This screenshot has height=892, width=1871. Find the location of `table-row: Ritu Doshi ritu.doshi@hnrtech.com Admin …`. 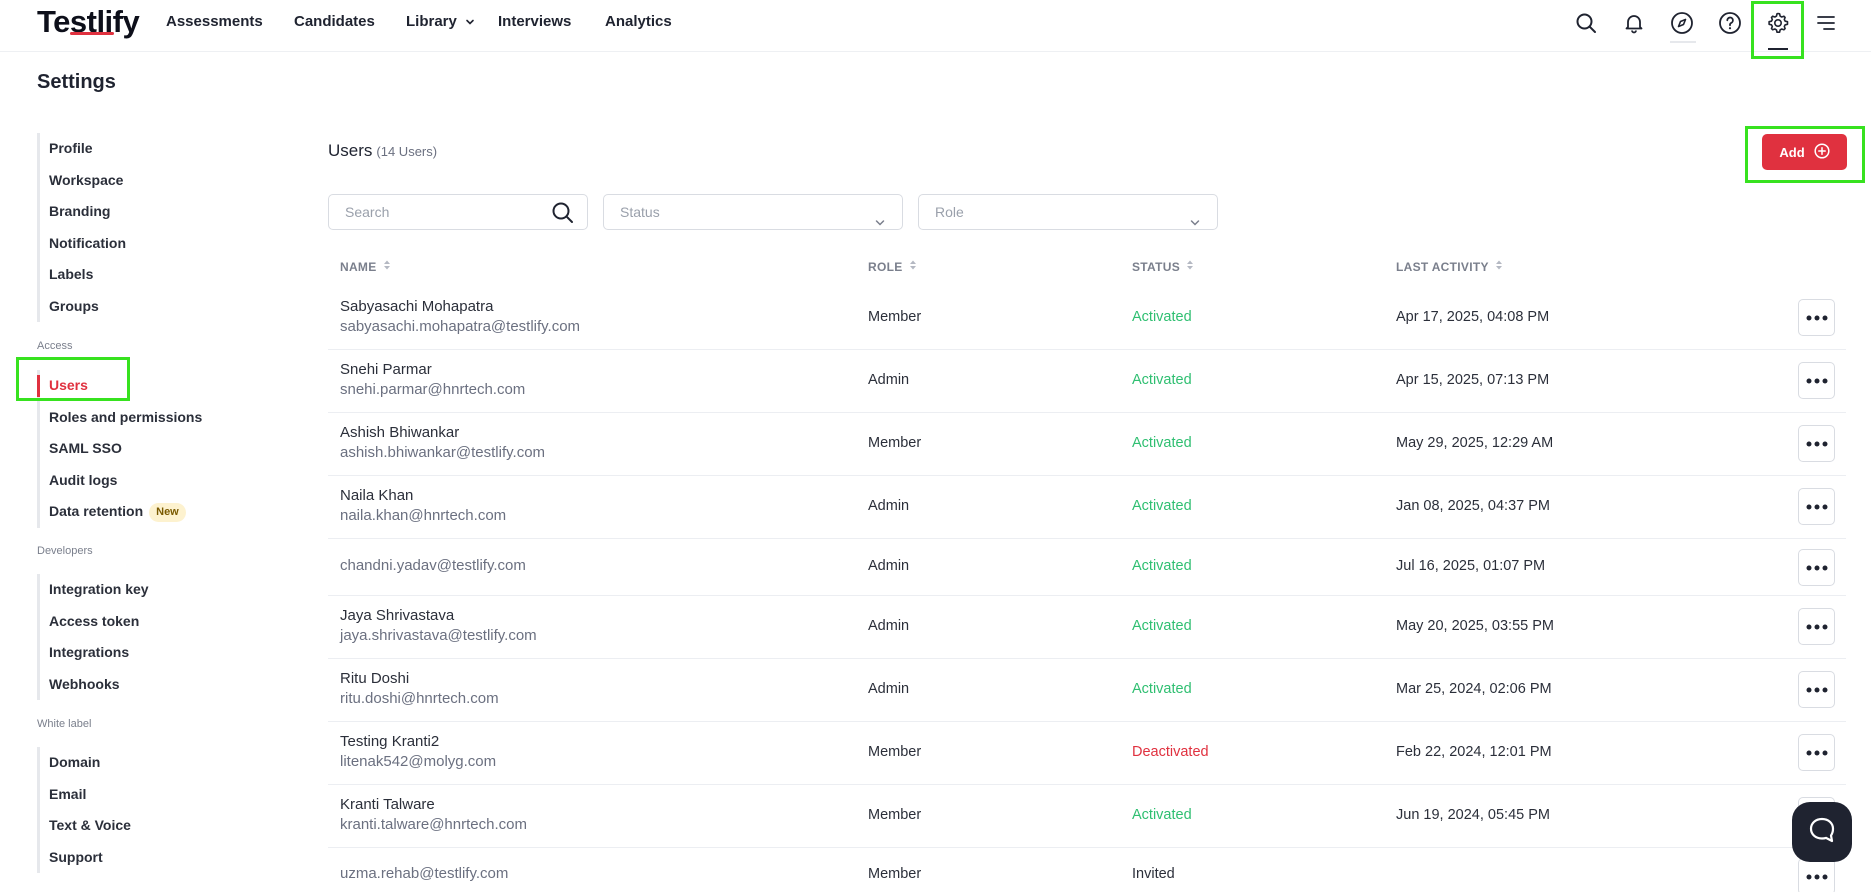

table-row: Ritu Doshi ritu.doshi@hnrtech.com Admin … is located at coordinates (1087, 690).